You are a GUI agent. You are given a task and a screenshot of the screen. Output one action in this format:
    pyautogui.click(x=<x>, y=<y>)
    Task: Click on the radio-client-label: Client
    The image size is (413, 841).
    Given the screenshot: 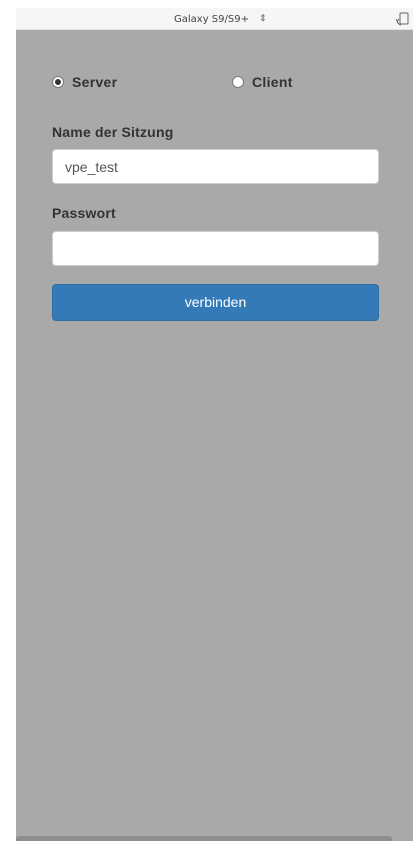 What is the action you would take?
    pyautogui.click(x=272, y=82)
    